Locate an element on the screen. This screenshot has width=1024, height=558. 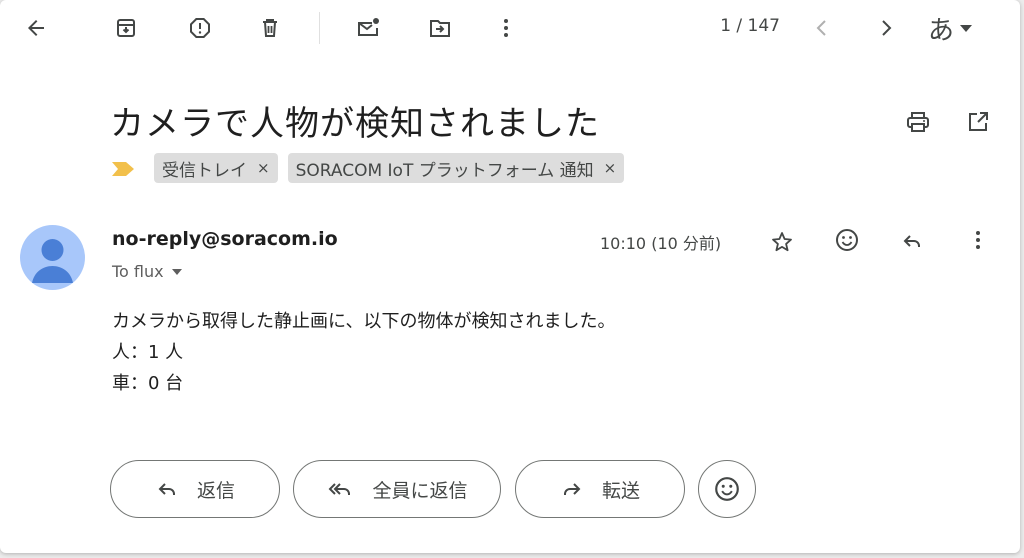
message-body: カメラから取得した静止画に、以下の物体が検知されました。 人：1 人 車：0 台 is located at coordinates (363, 352).